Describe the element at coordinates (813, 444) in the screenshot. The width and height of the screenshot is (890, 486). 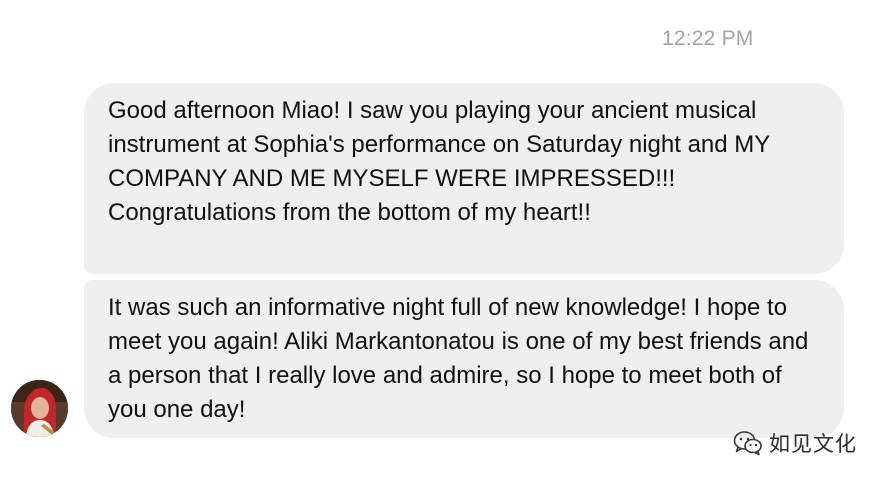
I see `watermark-text: 如见文化` at that location.